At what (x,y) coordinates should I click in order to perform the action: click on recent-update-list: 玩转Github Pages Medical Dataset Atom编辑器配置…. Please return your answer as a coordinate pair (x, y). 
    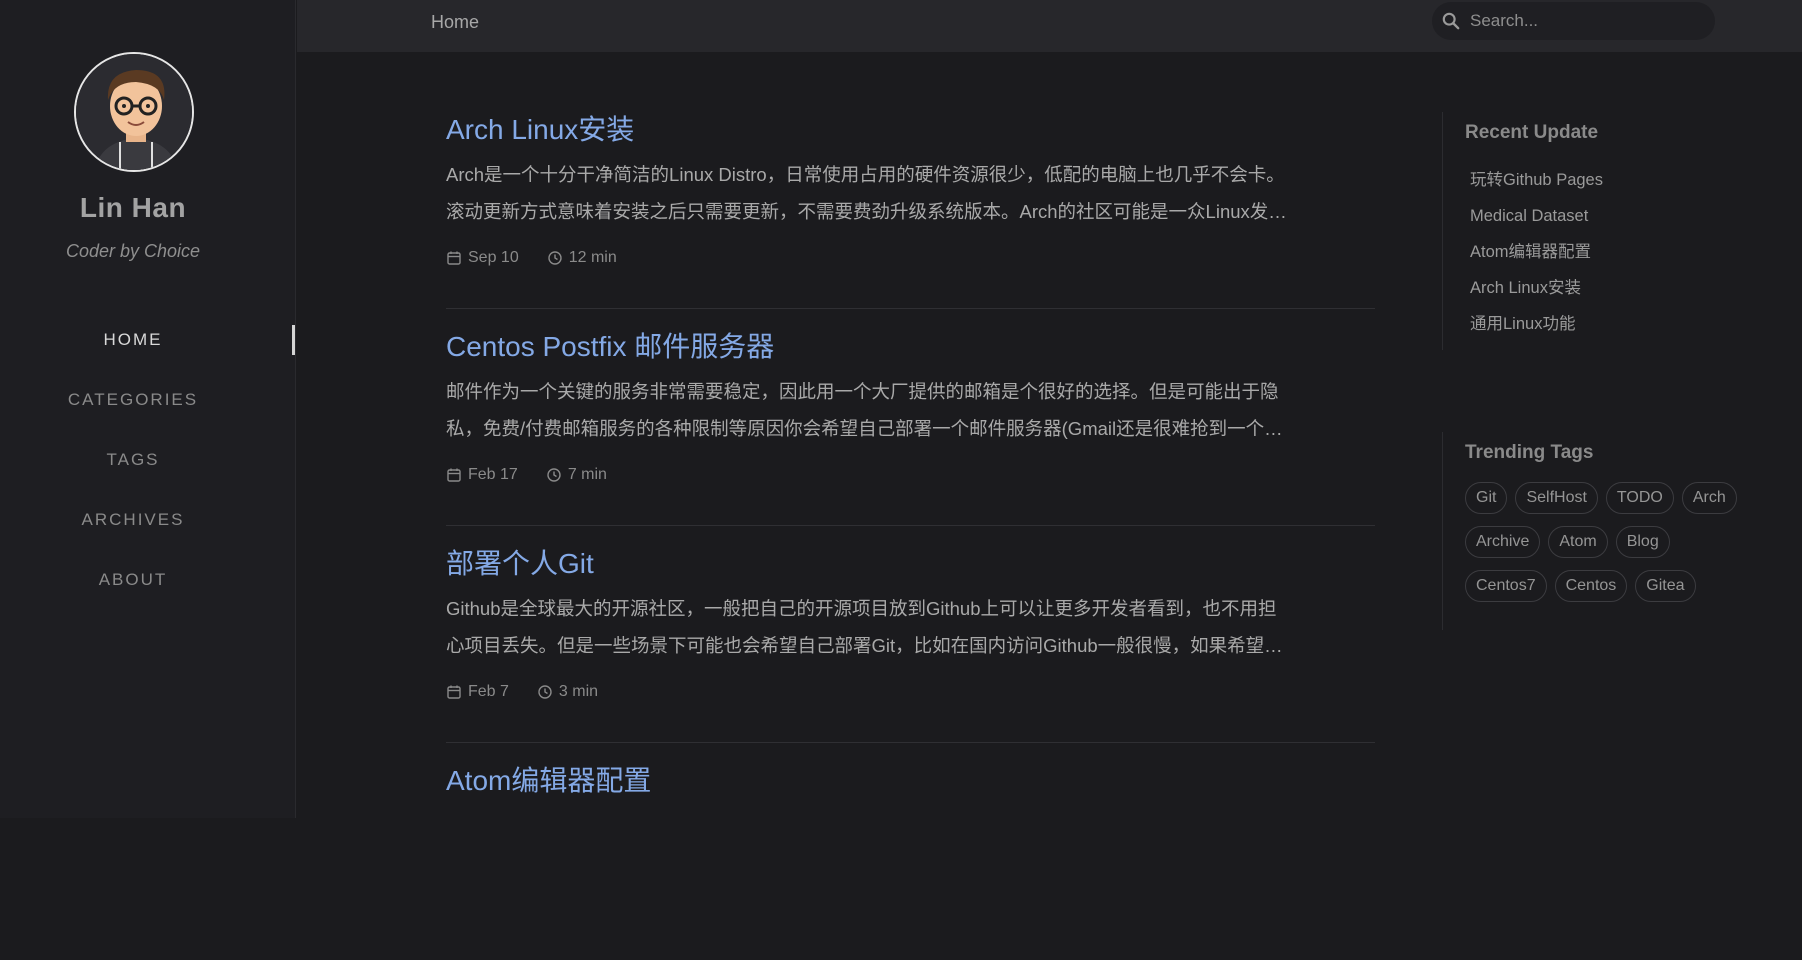
    Looking at the image, I should click on (1613, 252).